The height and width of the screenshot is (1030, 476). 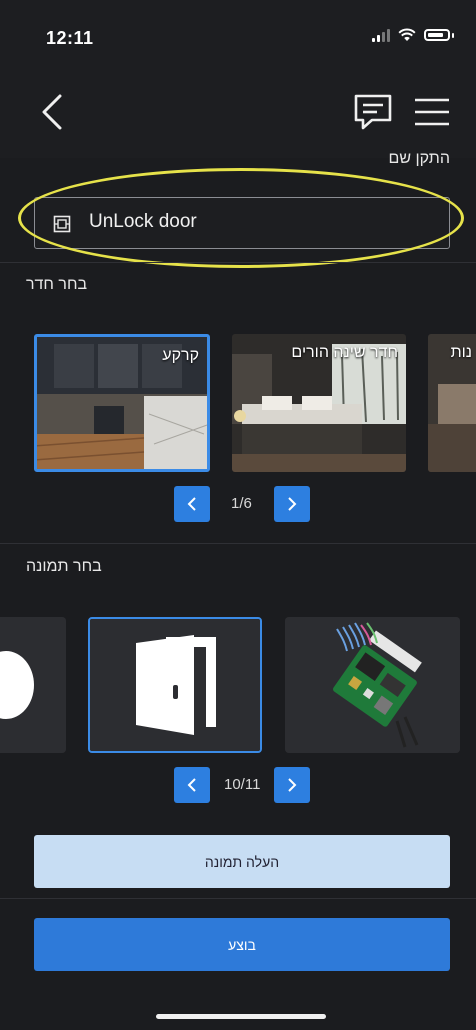 What do you see at coordinates (242, 784) in the screenshot?
I see `image-page-indicator: 10/11` at bounding box center [242, 784].